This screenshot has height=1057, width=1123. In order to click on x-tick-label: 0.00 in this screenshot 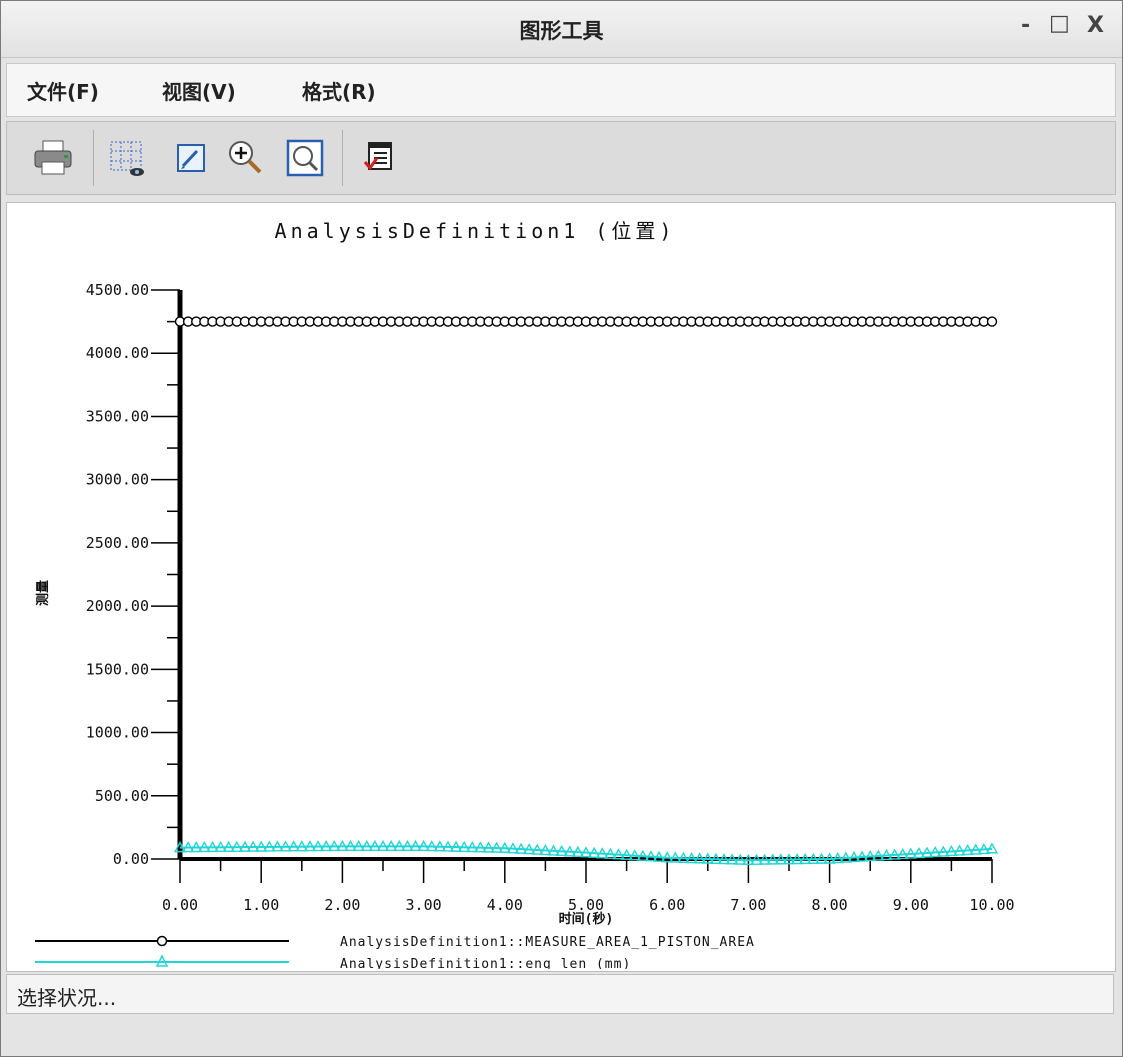, I will do `click(180, 905)`.